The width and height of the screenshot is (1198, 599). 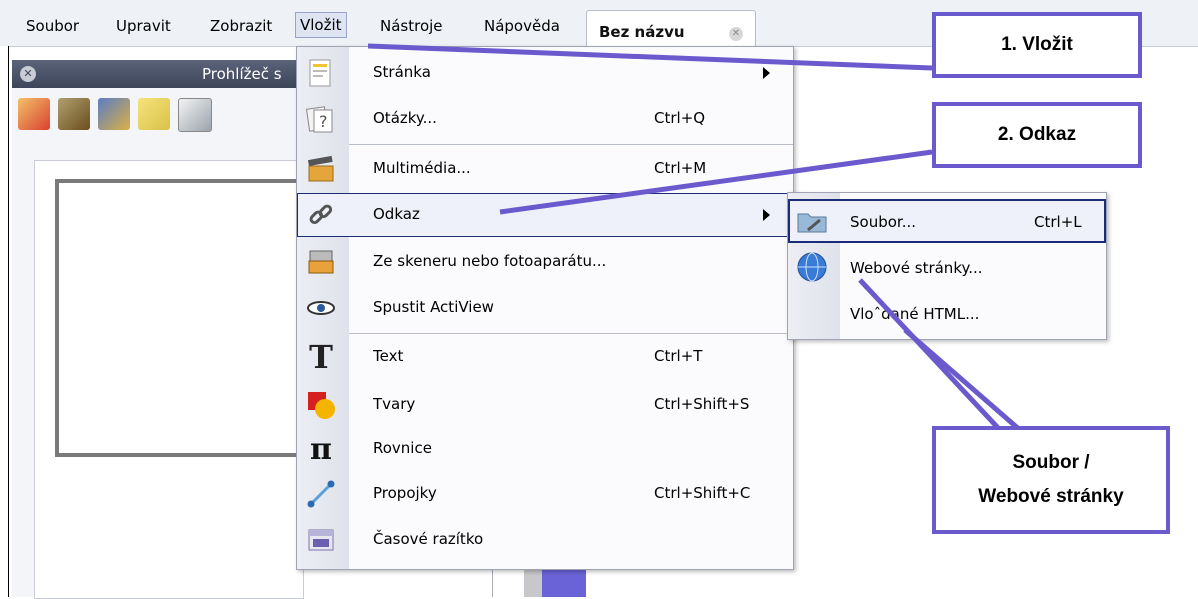 I want to click on callout-text: 2. Odkaz, so click(x=1037, y=134).